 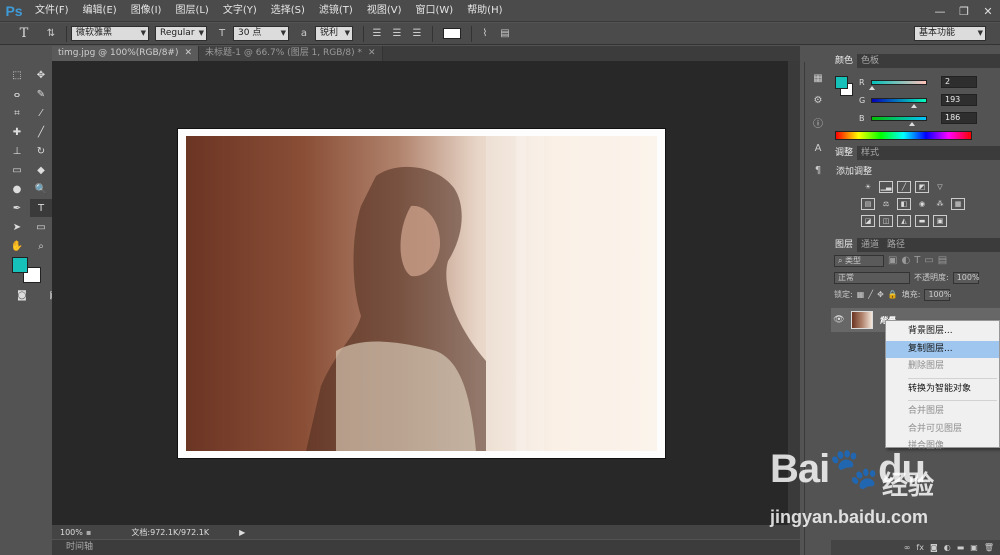 What do you see at coordinates (818, 78) in the screenshot?
I see `history-icon: ▦` at bounding box center [818, 78].